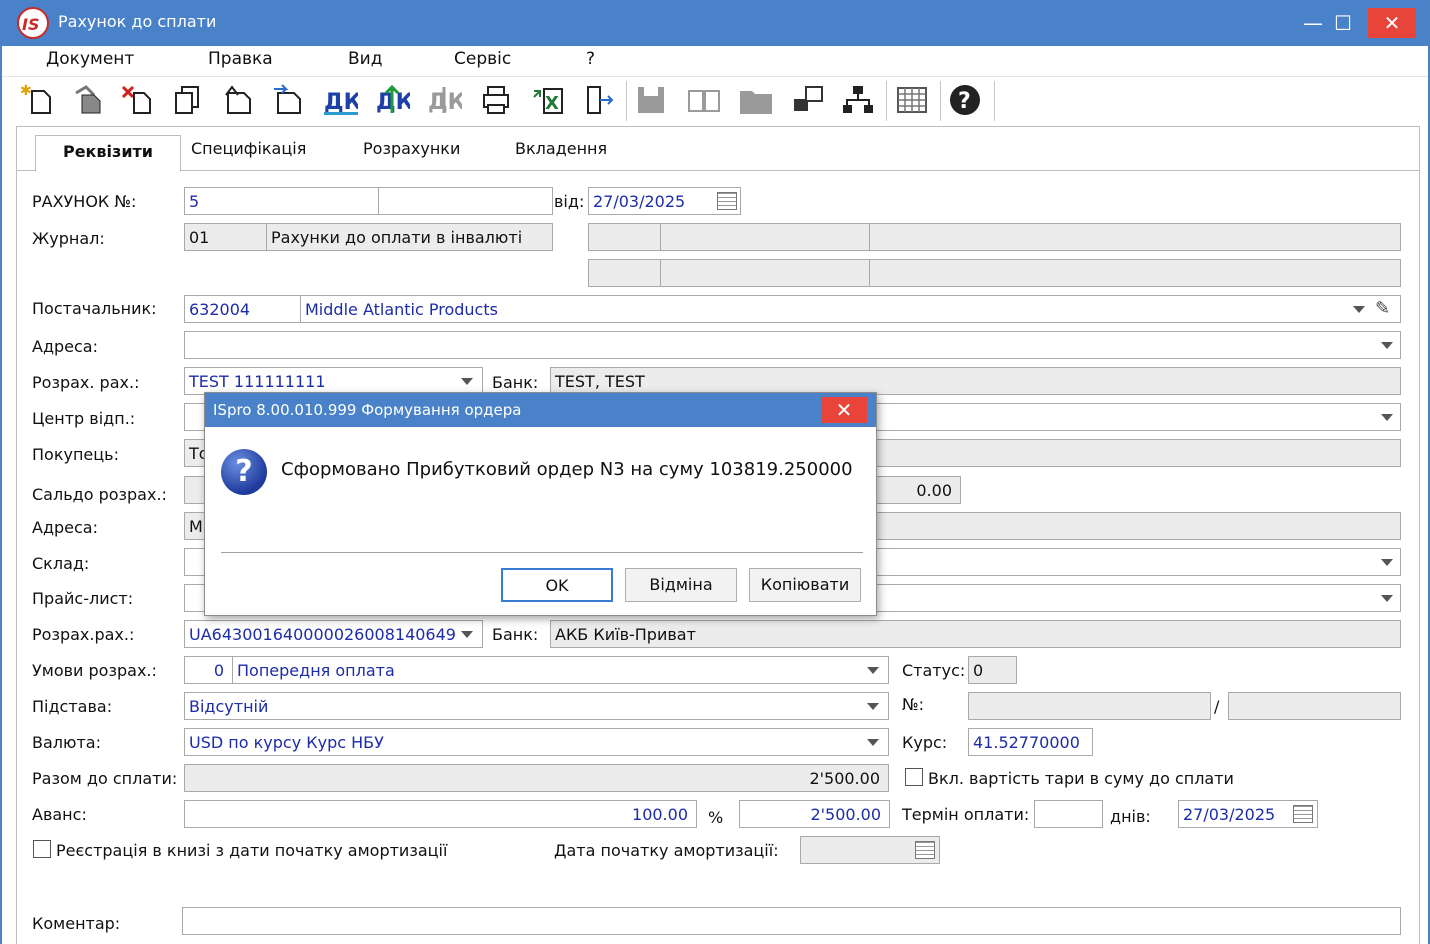 This screenshot has height=944, width=1430. What do you see at coordinates (758, 101) in the screenshot?
I see `folder-icon` at bounding box center [758, 101].